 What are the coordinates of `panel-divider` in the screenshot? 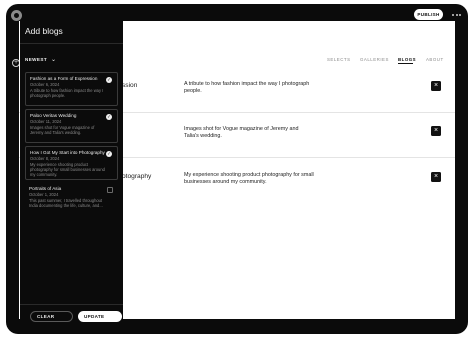 It's located at (71, 43).